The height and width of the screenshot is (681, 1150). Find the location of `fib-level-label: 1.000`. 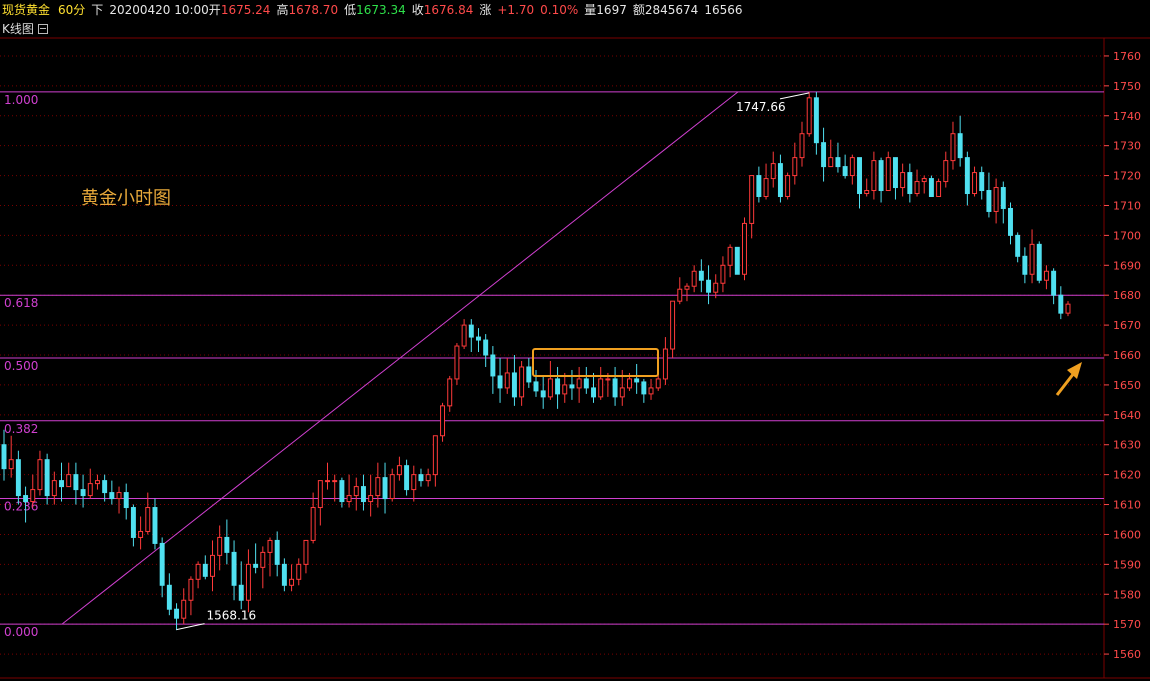

fib-level-label: 1.000 is located at coordinates (21, 100).